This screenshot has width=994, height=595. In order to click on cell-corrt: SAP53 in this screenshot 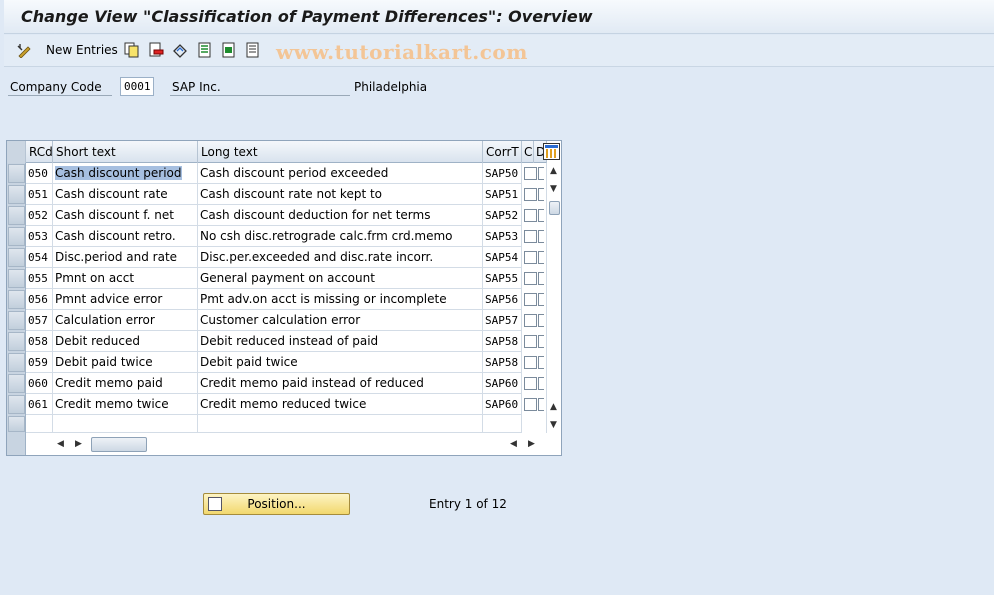, I will do `click(502, 236)`.